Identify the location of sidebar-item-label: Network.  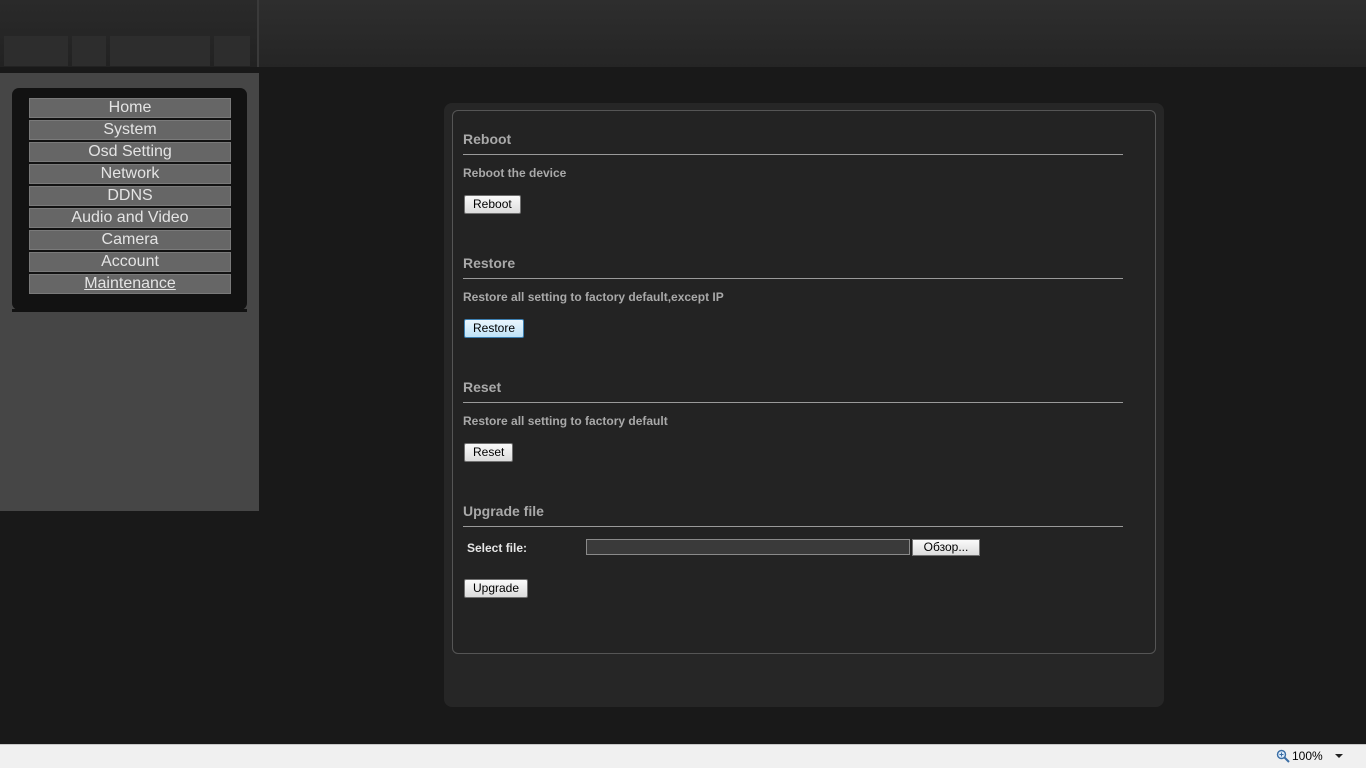
(130, 173).